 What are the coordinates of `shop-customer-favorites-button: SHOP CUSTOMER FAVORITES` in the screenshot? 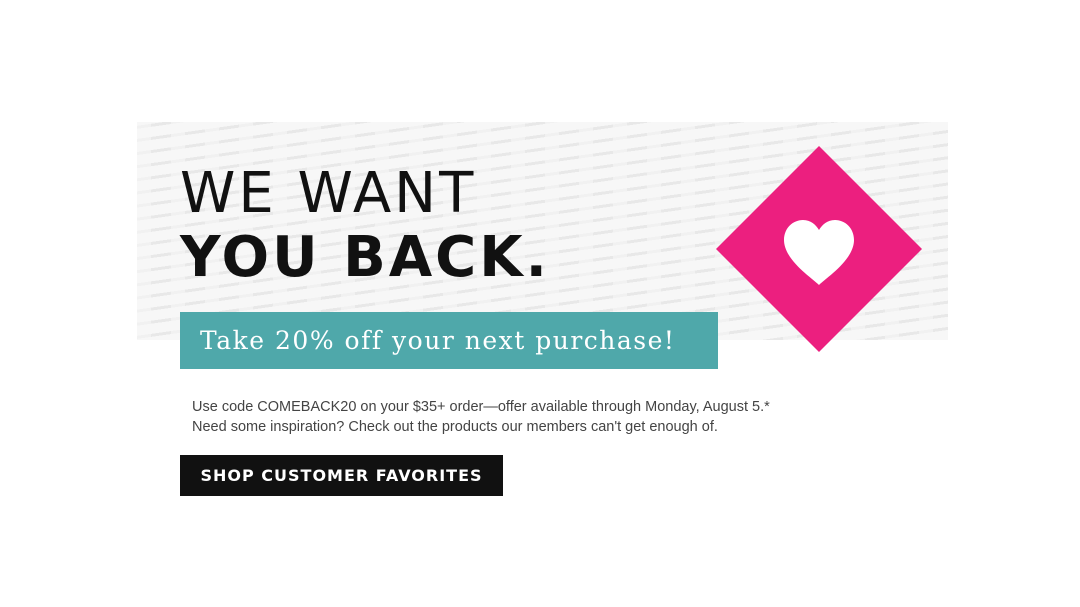 It's located at (341, 475).